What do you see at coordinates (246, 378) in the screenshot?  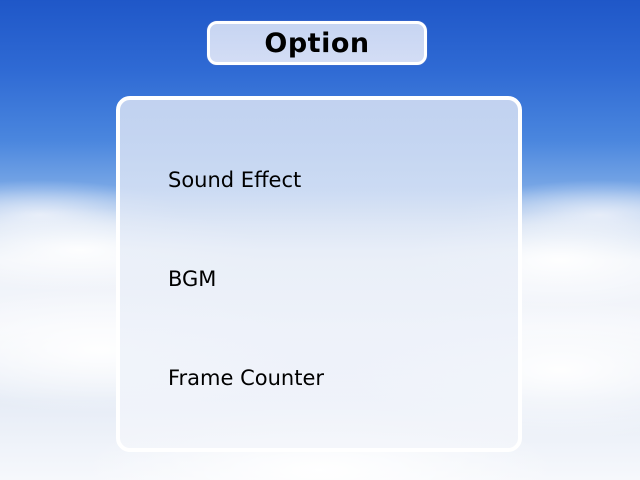 I see `option-frame-counter: Frame Counter` at bounding box center [246, 378].